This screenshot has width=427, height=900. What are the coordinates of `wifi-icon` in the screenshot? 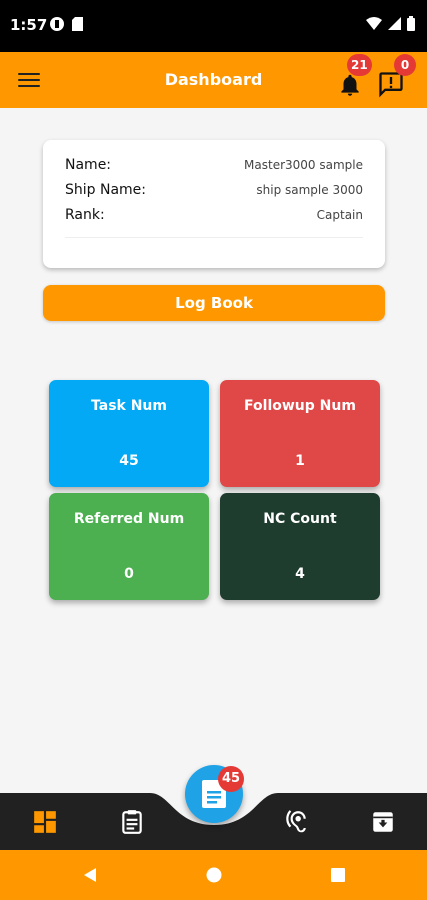 It's located at (374, 23).